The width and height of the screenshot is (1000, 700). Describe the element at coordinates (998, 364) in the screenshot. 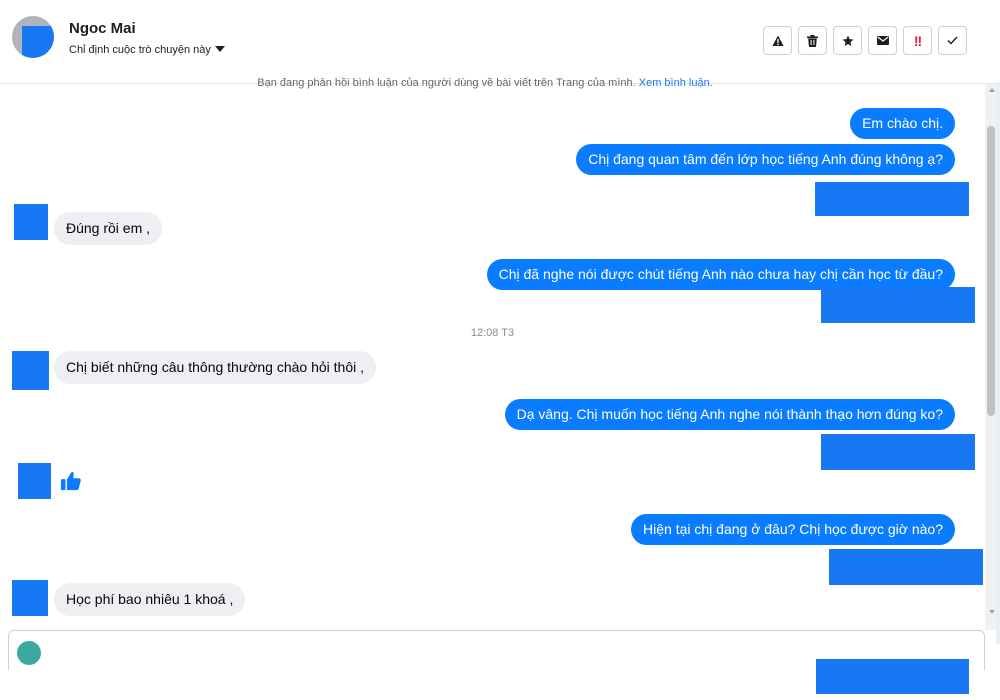

I see `panel-edge` at that location.